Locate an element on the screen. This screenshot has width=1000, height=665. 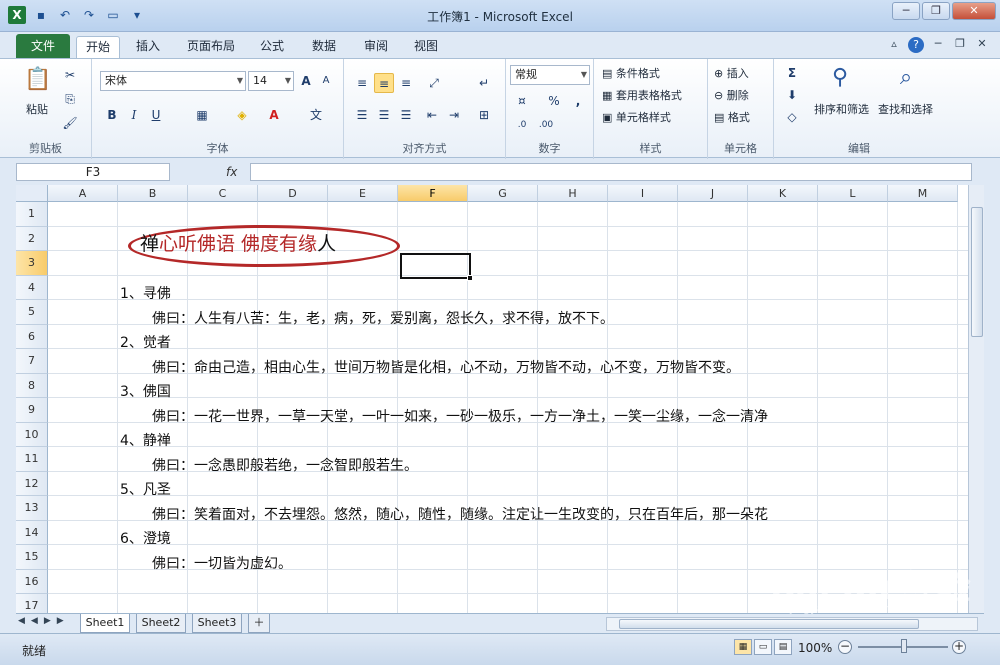
insert-function-button: fx is located at coordinates (236, 172).